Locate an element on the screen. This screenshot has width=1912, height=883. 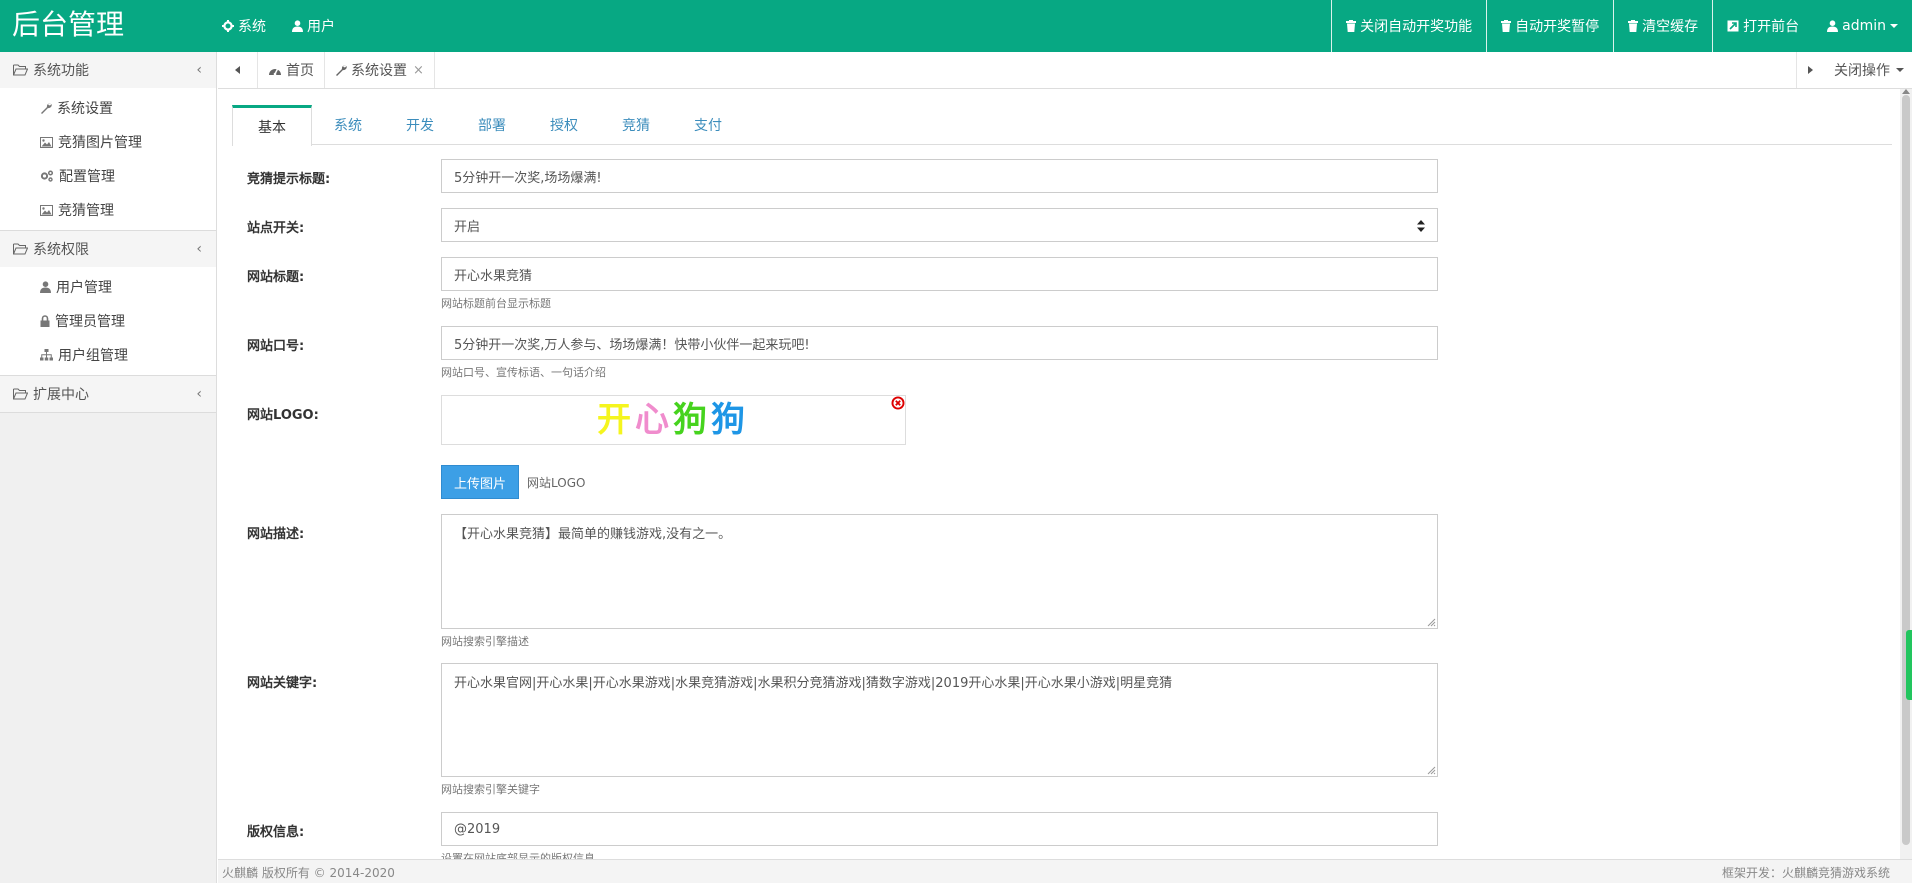
disable-auto-draw-button: 关闭自动开奖功能 is located at coordinates (1408, 26).